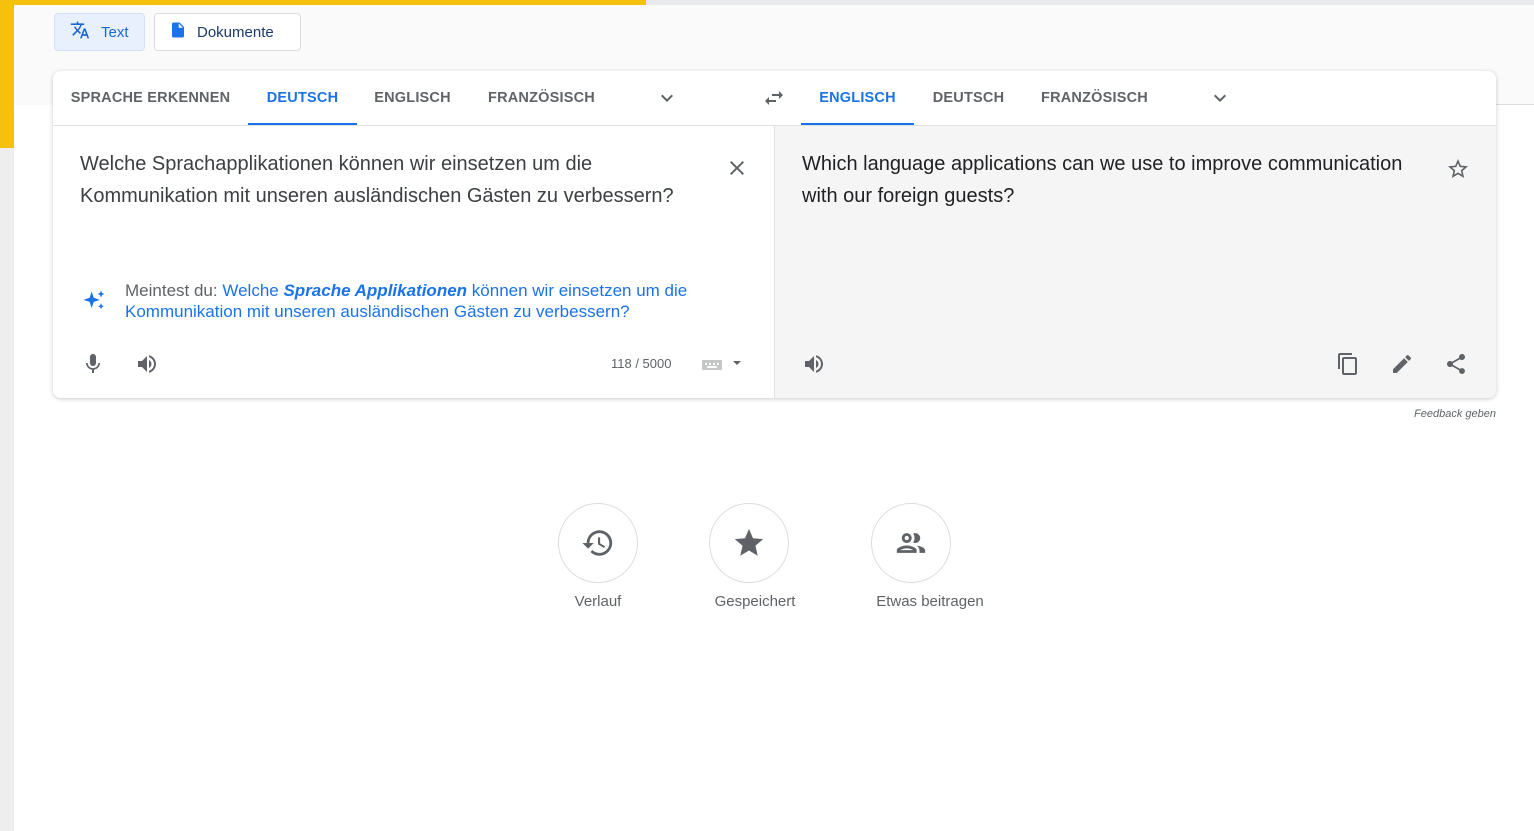 This screenshot has height=831, width=1534. Describe the element at coordinates (1090, 2) in the screenshot. I see `gray-accent-bar` at that location.